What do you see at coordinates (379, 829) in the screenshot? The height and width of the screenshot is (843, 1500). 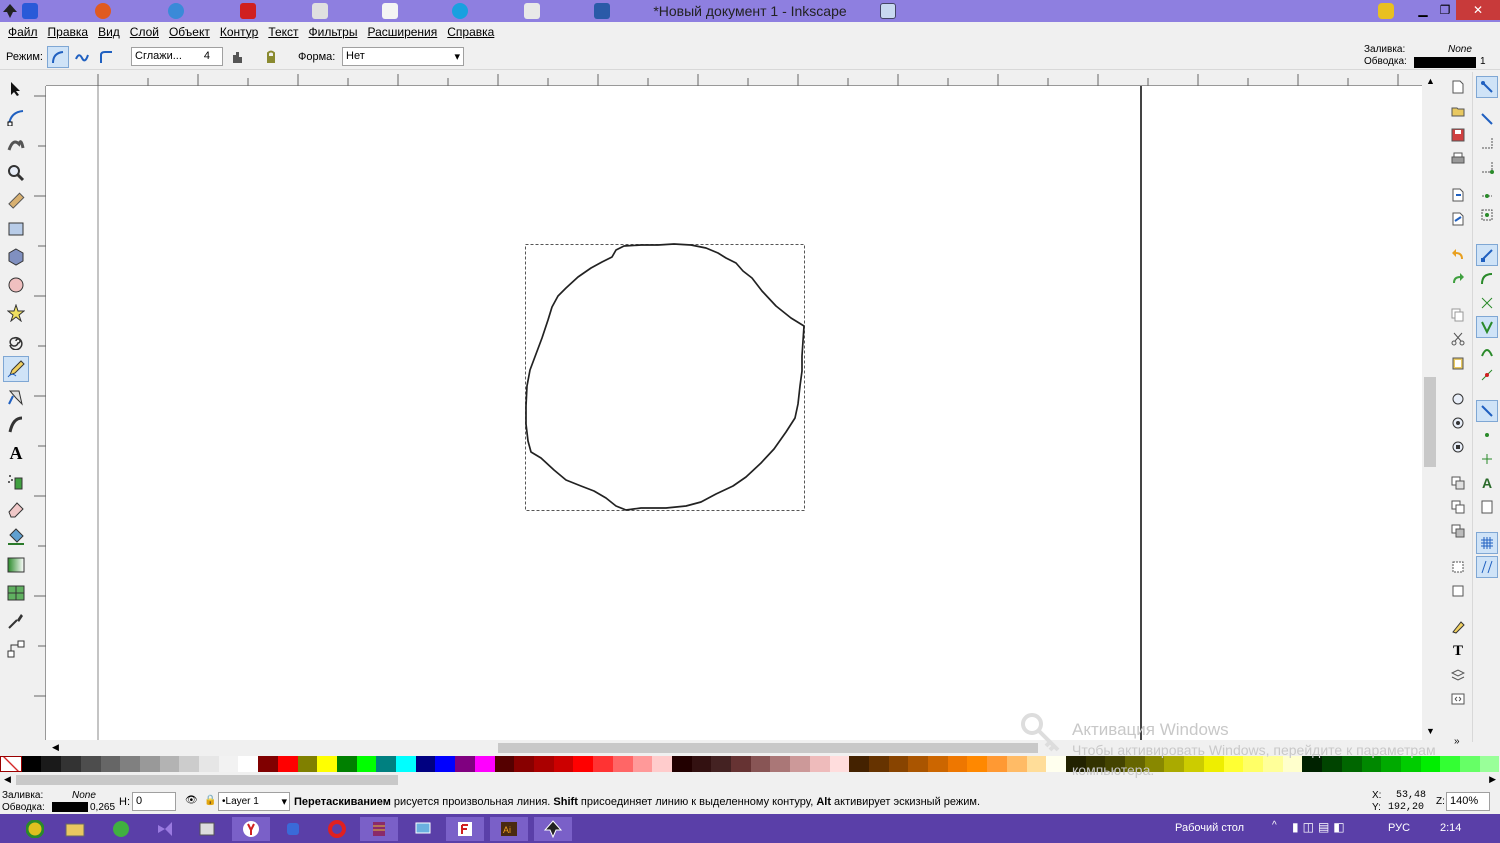 I see `winrar-icon` at bounding box center [379, 829].